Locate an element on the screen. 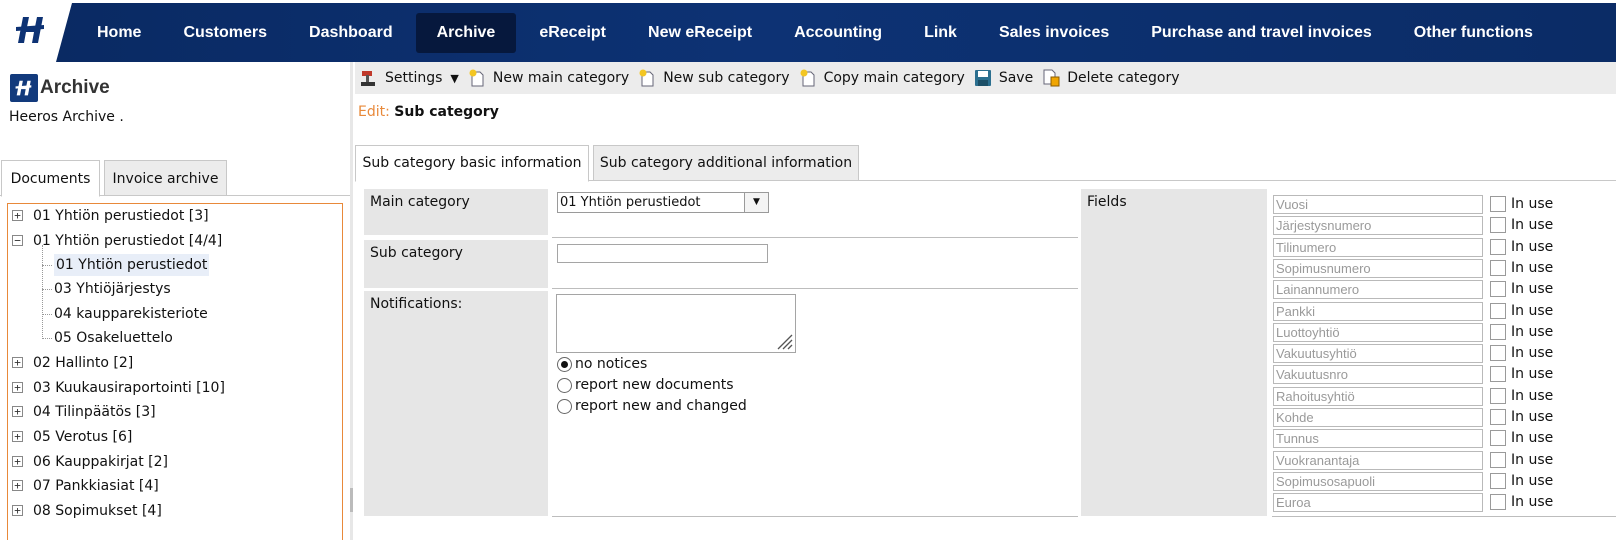 Image resolution: width=1616 pixels, height=540 pixels. tree-item-label: 06 Kauppakirjat [2] is located at coordinates (100, 462).